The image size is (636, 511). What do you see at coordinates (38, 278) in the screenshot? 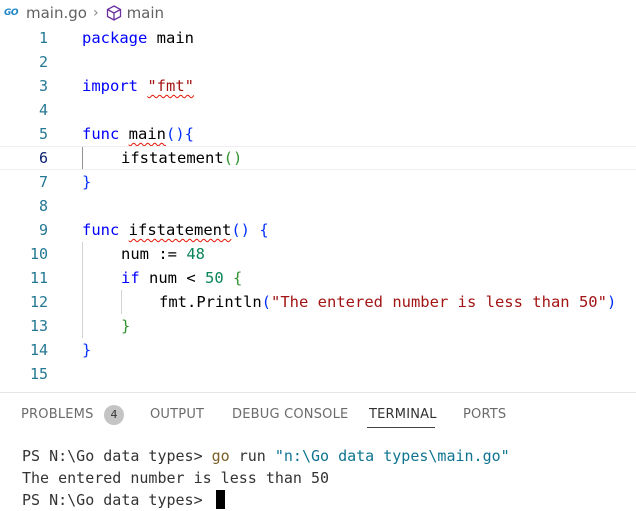
I see `line-number: 11` at bounding box center [38, 278].